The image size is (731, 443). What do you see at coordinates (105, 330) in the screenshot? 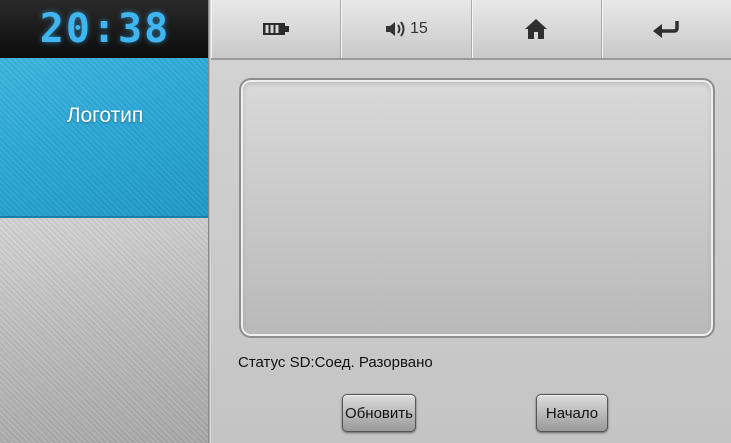
I see `sidebar-empty-area` at bounding box center [105, 330].